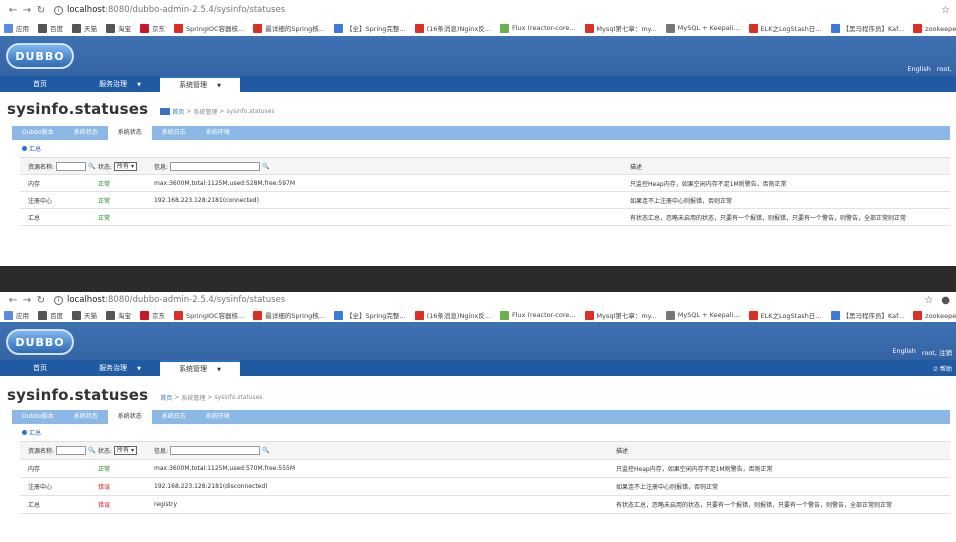 Image resolution: width=956 pixels, height=542 pixels. I want to click on help-link: ⑦ 帮助, so click(942, 368).